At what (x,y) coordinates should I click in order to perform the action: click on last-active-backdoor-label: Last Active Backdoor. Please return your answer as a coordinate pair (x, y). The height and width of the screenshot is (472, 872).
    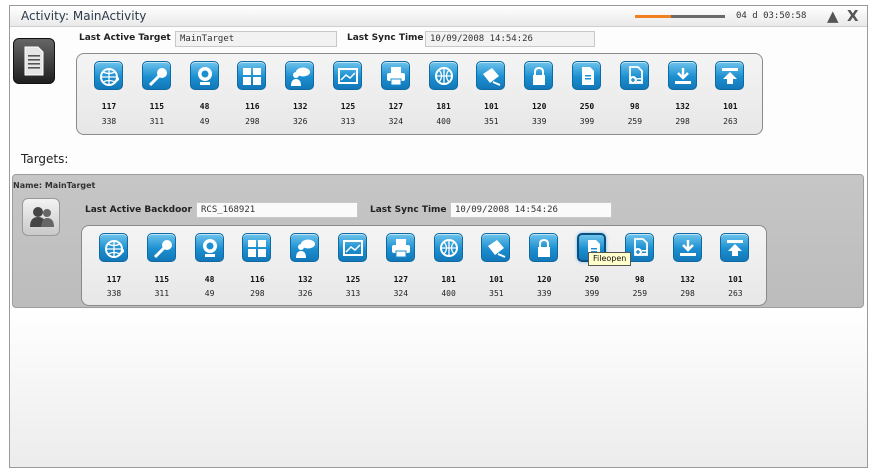
    Looking at the image, I should click on (138, 210).